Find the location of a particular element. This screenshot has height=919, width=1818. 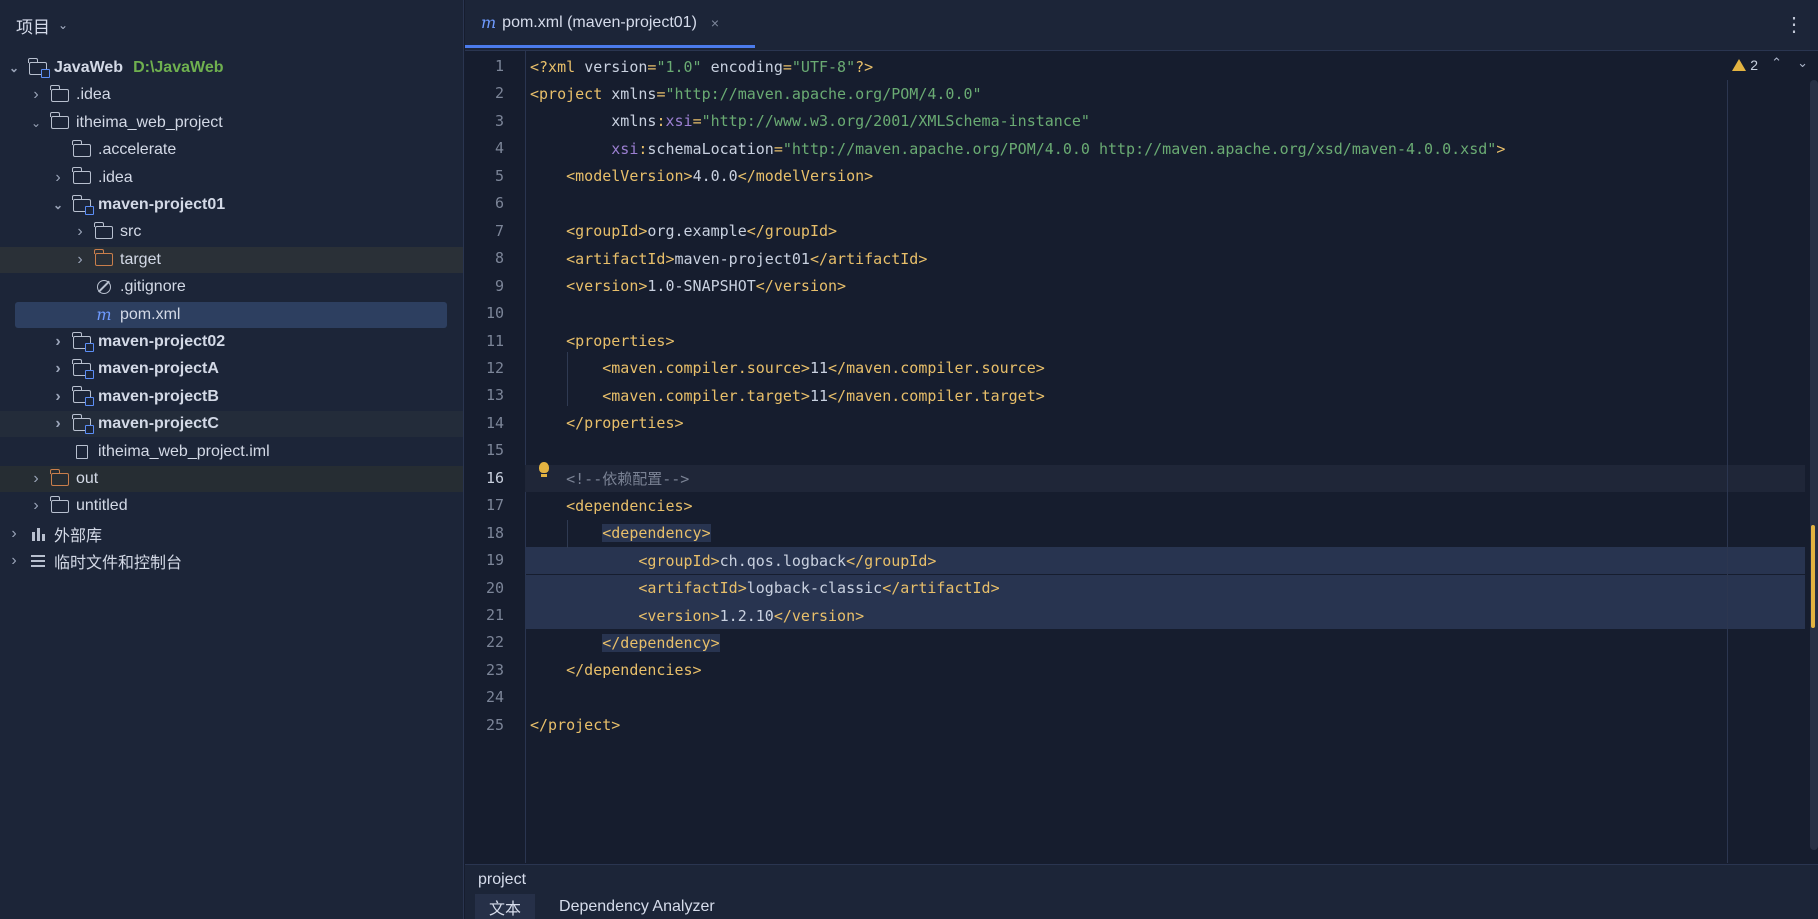

tree-item: ⌄ itheima_web_project is located at coordinates (231, 123).